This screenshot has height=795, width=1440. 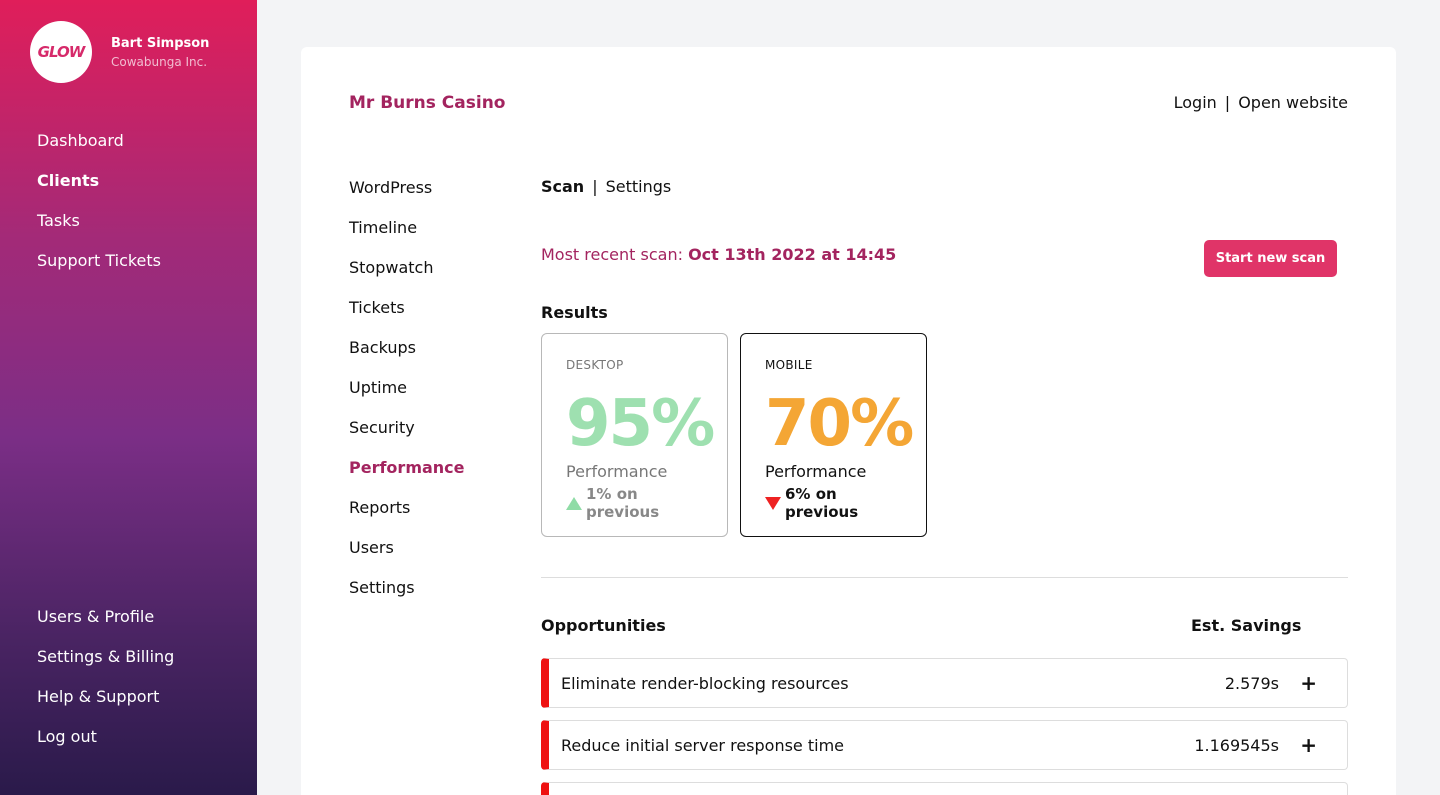 What do you see at coordinates (702, 745) in the screenshot?
I see `opportunity-name: Reduce initial server response time` at bounding box center [702, 745].